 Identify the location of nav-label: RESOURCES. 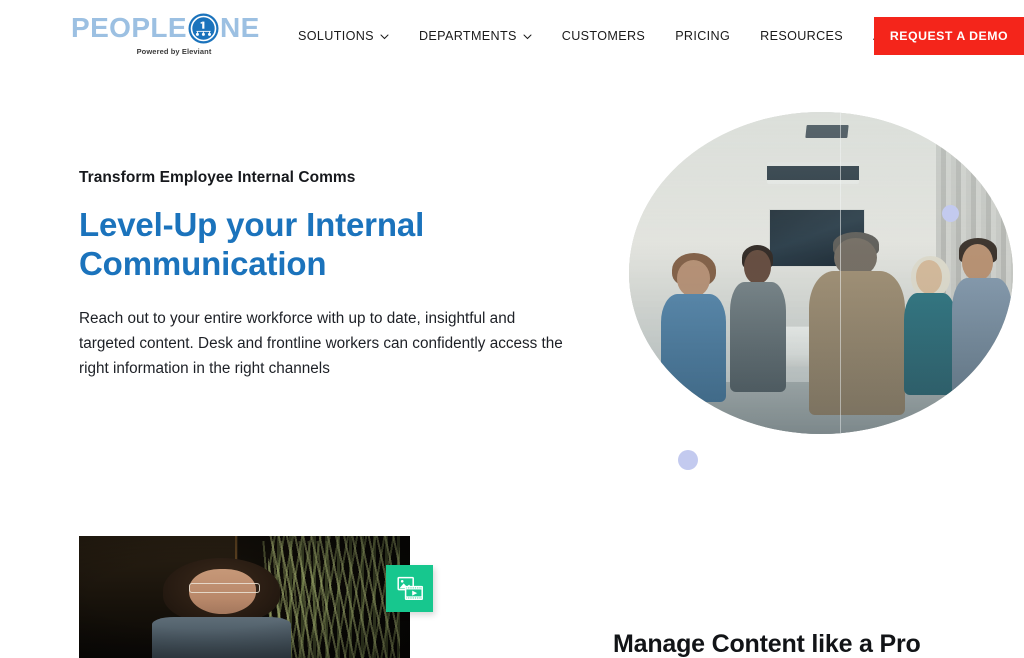
(802, 35).